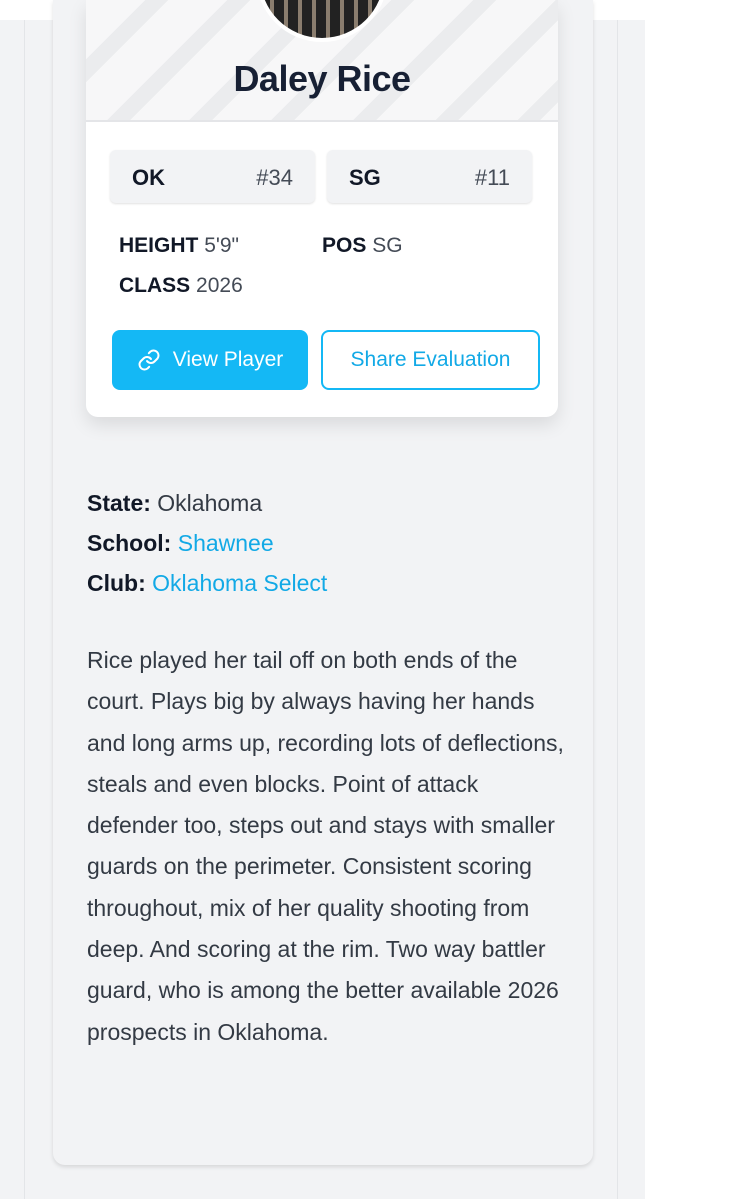 The height and width of the screenshot is (1199, 731). Describe the element at coordinates (149, 360) in the screenshot. I see `link-icon` at that location.